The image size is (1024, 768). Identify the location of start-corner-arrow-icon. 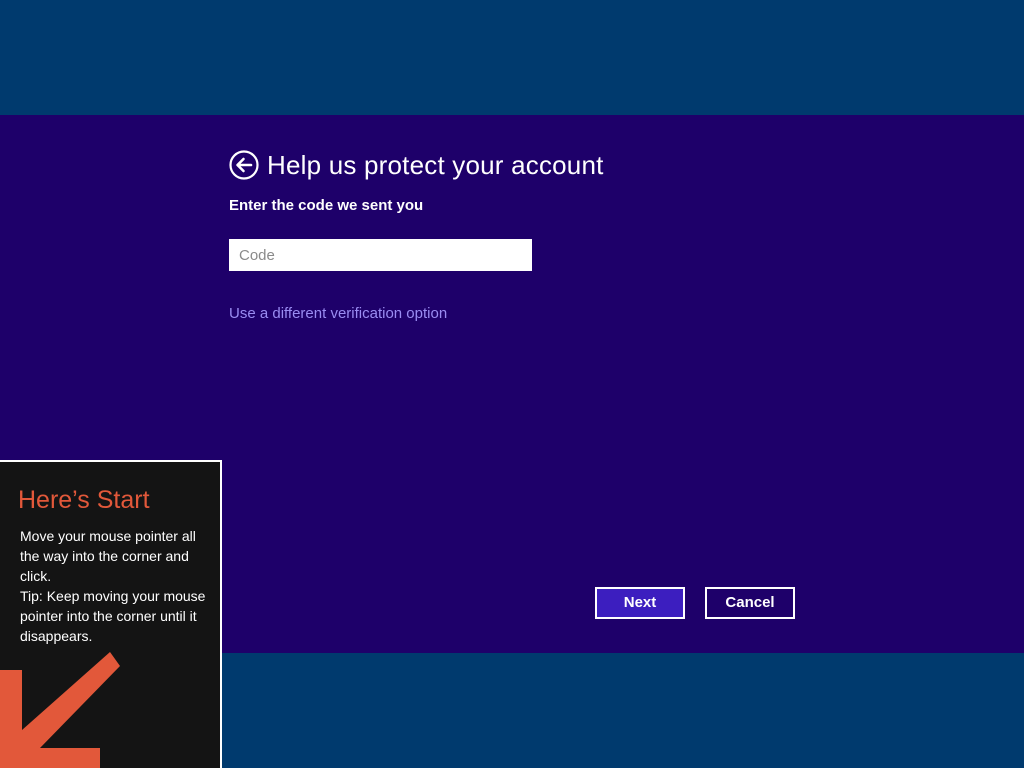
(60, 710).